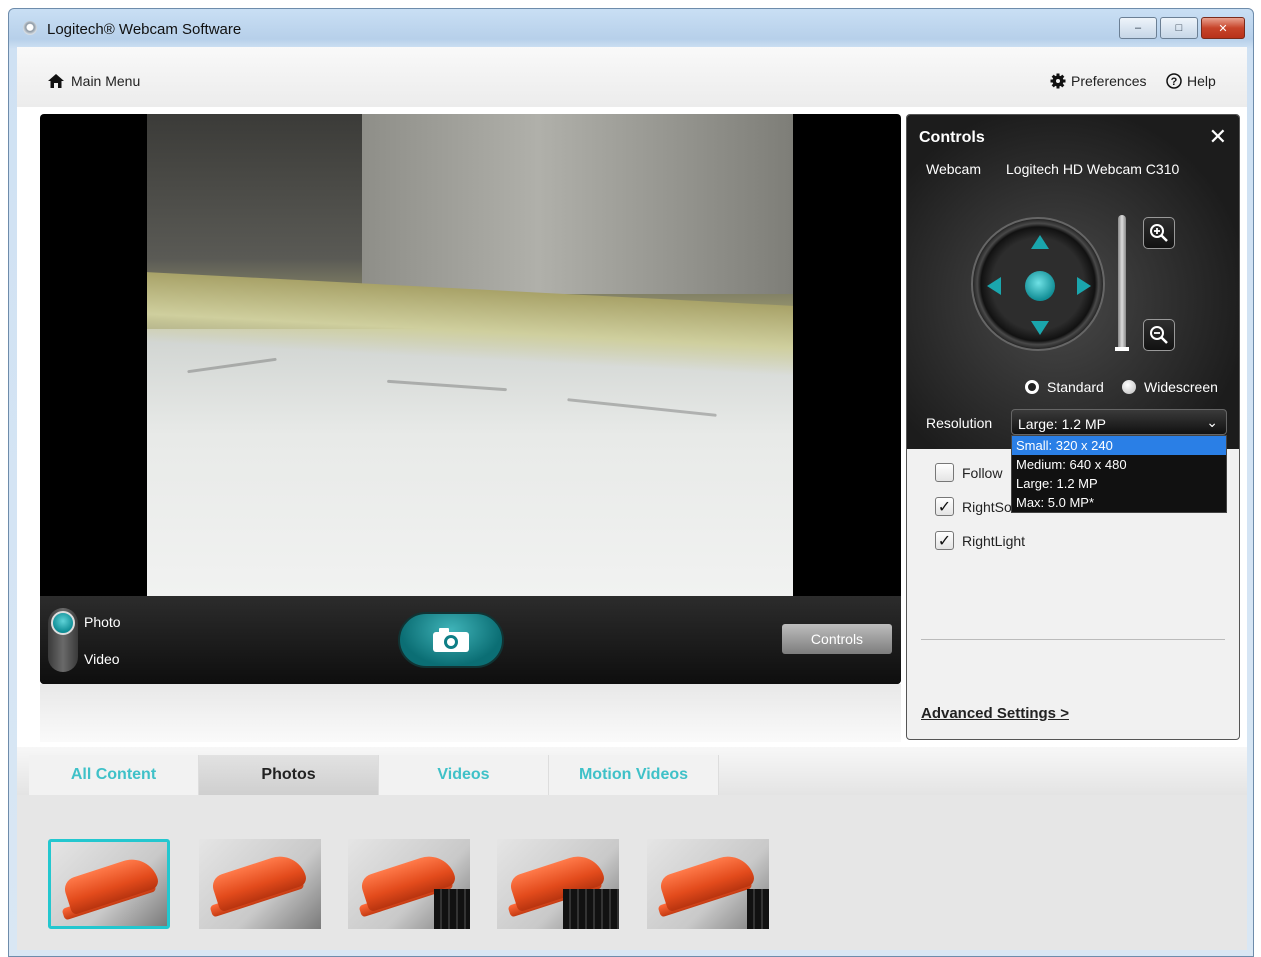 The width and height of the screenshot is (1261, 957). What do you see at coordinates (102, 622) in the screenshot?
I see `mode-photo-label: Photo` at bounding box center [102, 622].